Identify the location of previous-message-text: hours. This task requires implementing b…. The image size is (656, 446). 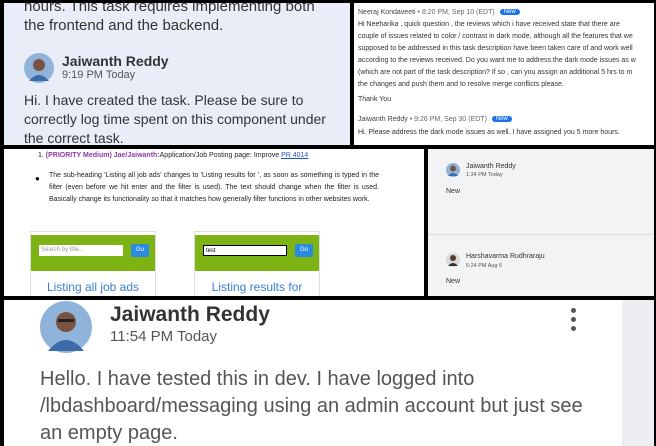
(169, 18).